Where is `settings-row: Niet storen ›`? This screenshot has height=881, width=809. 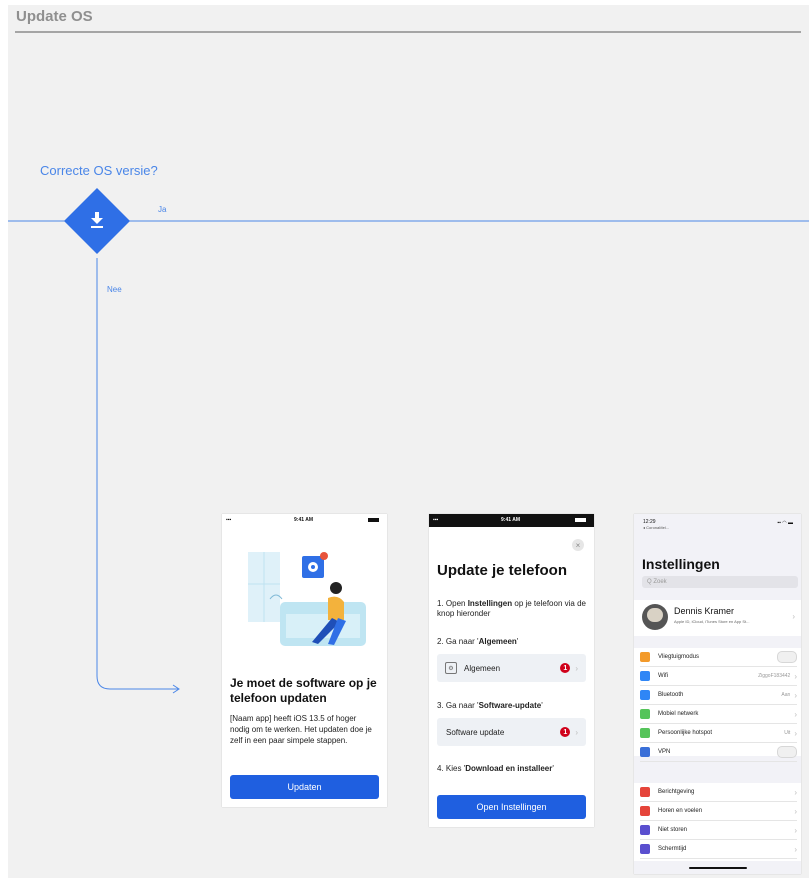 settings-row: Niet storen › is located at coordinates (718, 830).